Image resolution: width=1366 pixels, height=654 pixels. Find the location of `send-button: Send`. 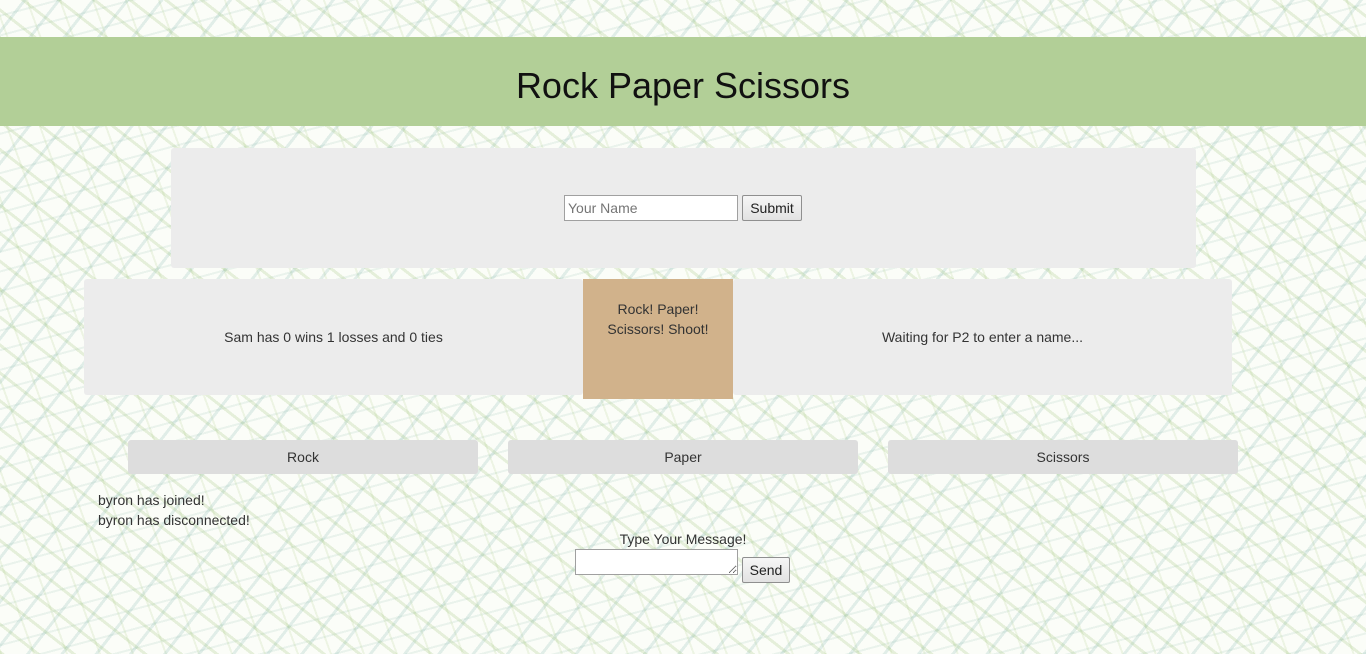

send-button: Send is located at coordinates (766, 570).